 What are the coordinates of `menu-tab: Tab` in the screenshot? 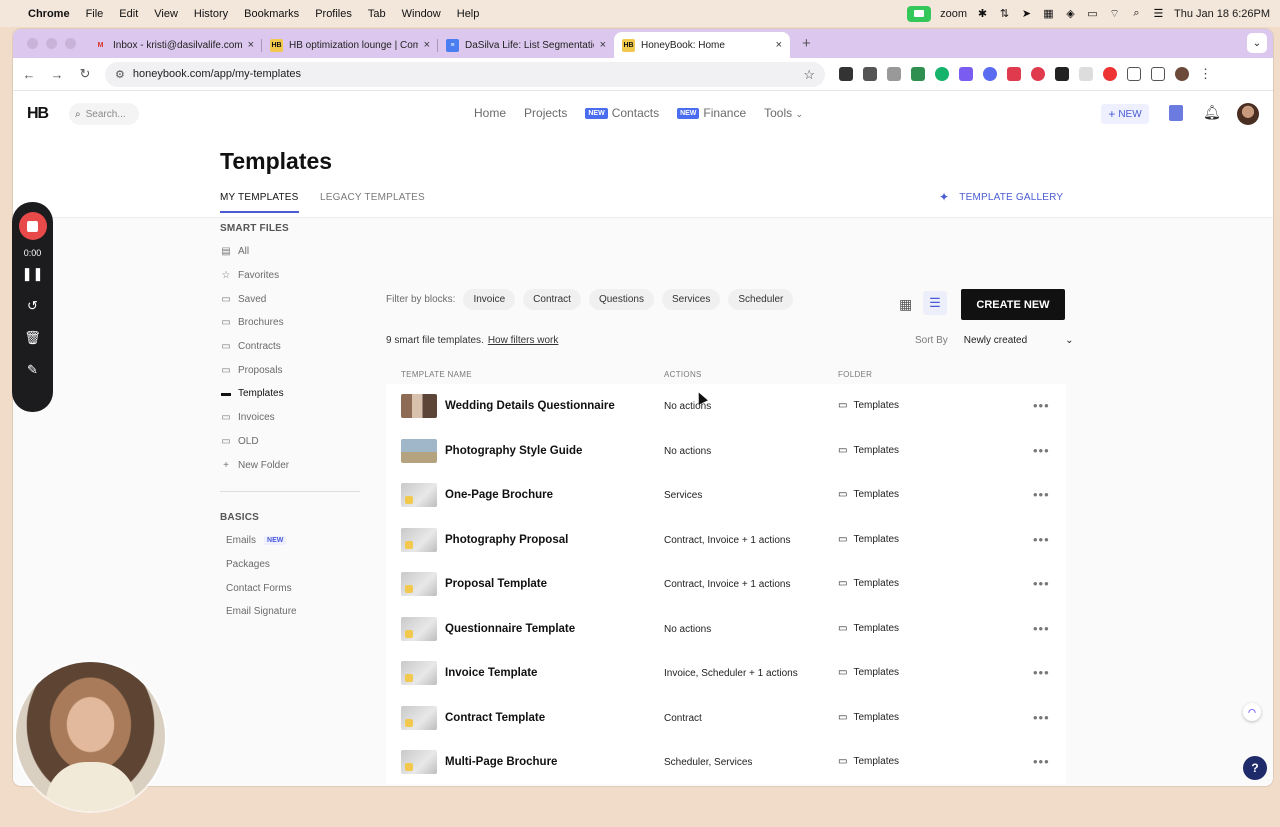 It's located at (377, 14).